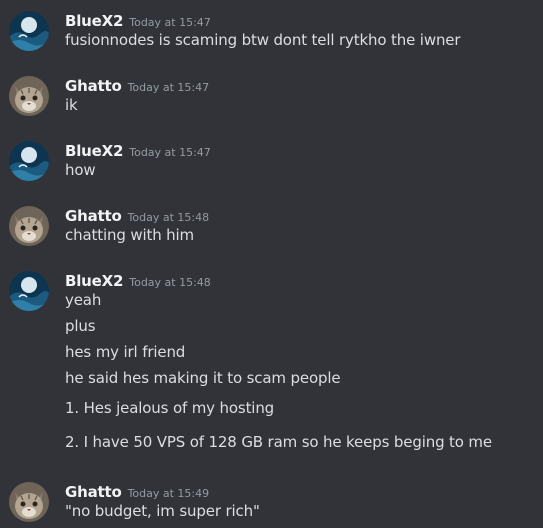  I want to click on message-header: Ghatto Today at 15:48, so click(137, 216).